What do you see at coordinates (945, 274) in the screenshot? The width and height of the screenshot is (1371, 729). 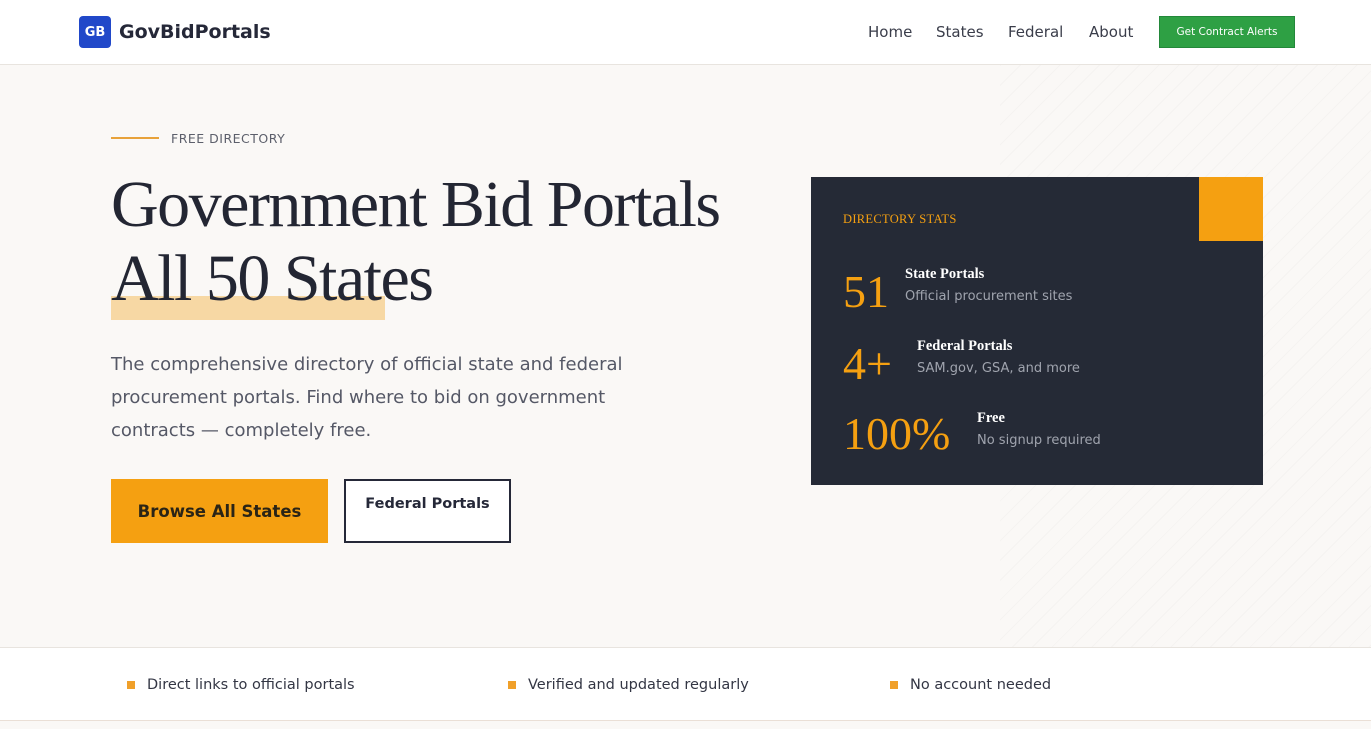 I see `stat-title-state-portals: State Portals` at bounding box center [945, 274].